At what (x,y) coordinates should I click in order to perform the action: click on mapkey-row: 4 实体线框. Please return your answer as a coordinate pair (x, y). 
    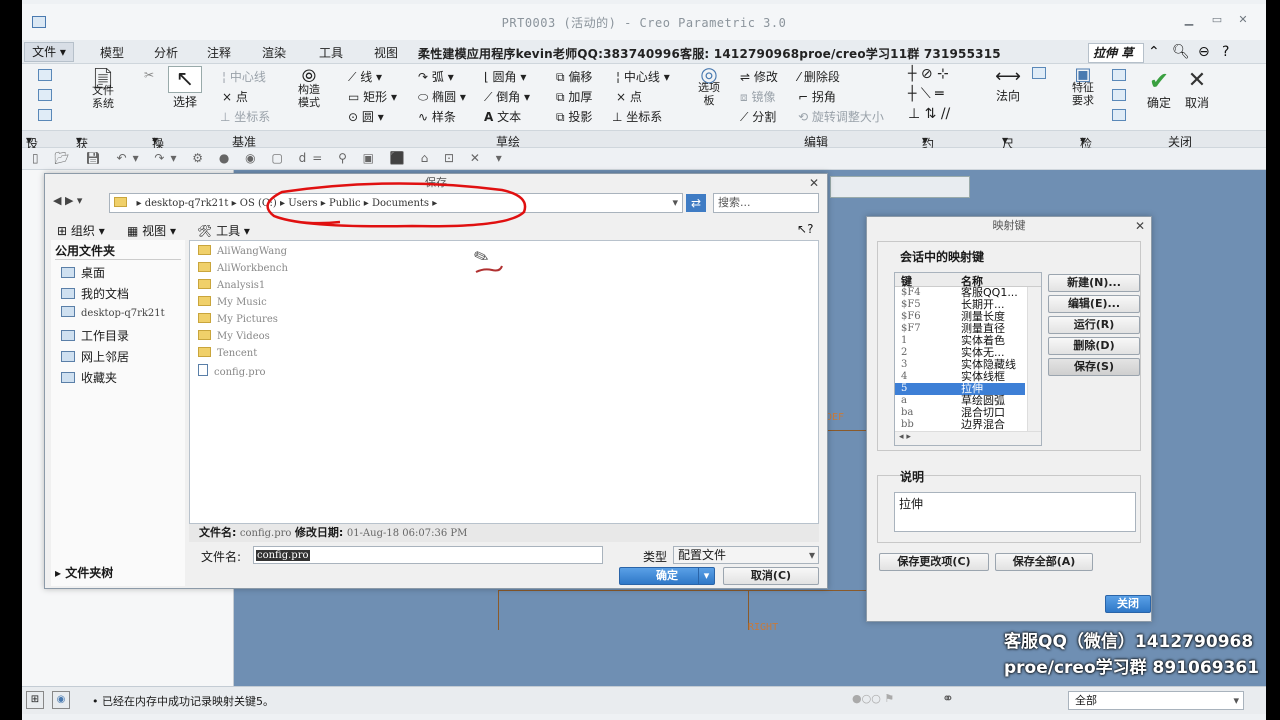
    Looking at the image, I should click on (960, 377).